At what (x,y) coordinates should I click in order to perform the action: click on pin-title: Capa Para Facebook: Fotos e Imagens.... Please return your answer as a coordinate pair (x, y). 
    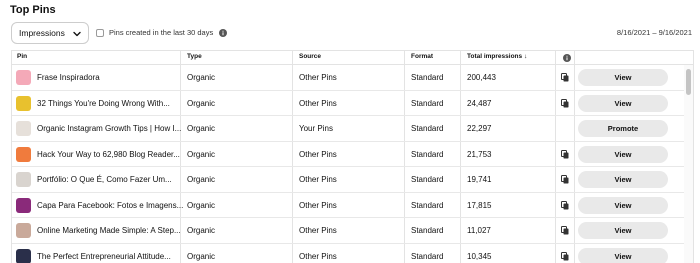
    Looking at the image, I should click on (110, 205).